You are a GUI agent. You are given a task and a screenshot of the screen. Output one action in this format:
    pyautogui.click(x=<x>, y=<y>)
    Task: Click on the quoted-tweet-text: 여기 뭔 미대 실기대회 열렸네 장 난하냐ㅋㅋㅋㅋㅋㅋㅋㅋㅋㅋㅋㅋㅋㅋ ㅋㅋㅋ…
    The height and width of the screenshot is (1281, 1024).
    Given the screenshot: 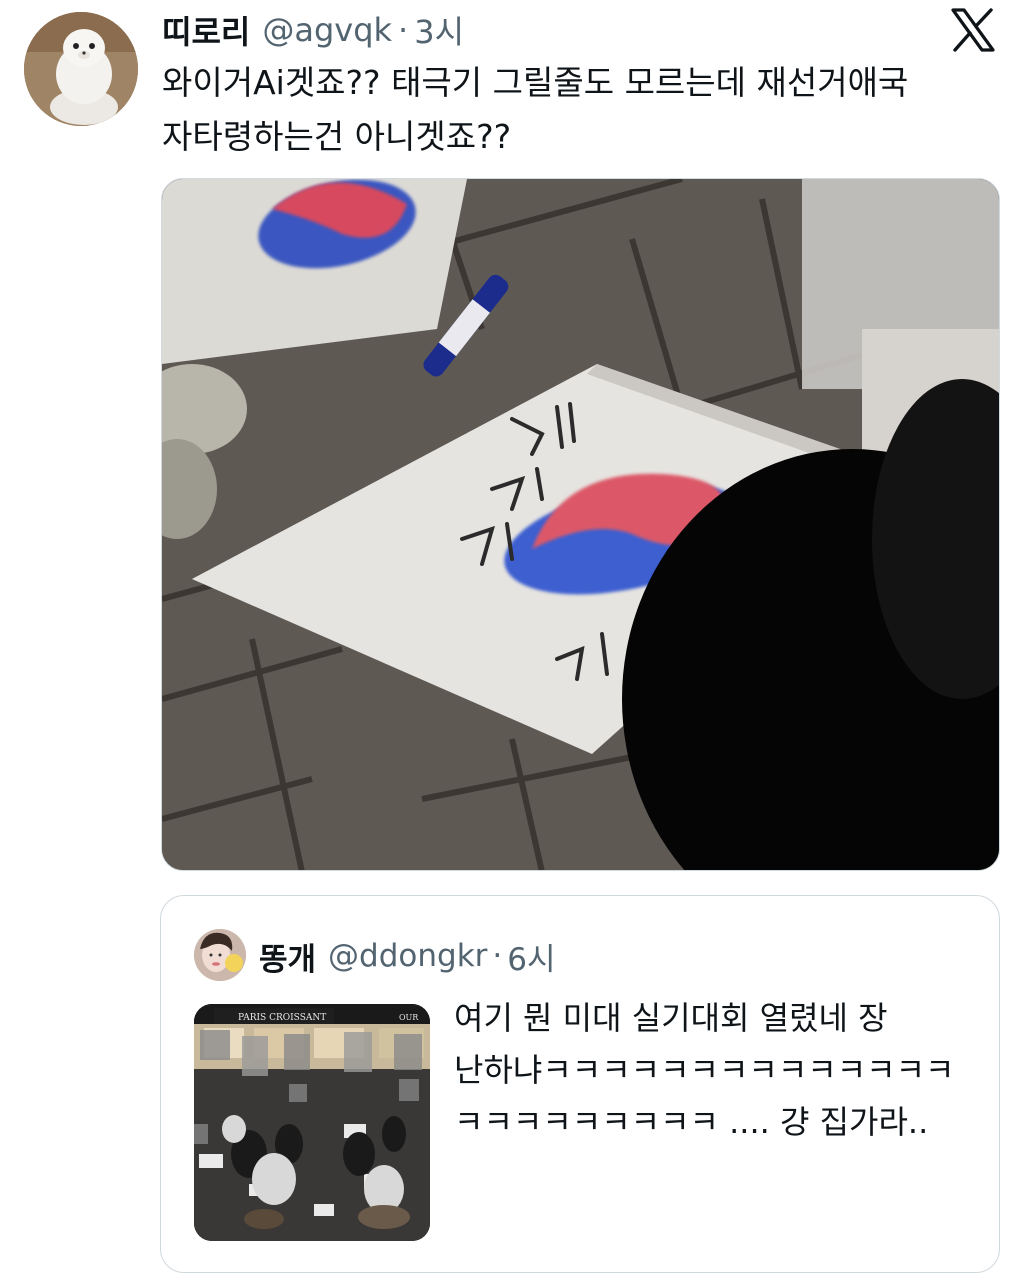 What is the action you would take?
    pyautogui.click(x=714, y=1070)
    